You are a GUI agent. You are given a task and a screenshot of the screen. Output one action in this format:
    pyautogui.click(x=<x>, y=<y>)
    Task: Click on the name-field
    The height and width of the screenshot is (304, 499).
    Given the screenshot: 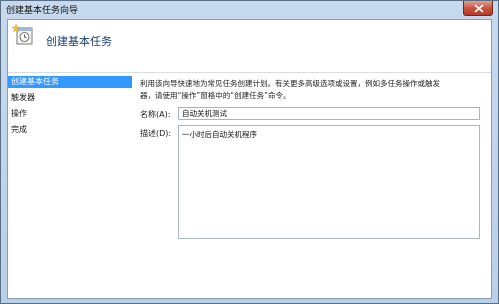 What is the action you would take?
    pyautogui.click(x=329, y=113)
    